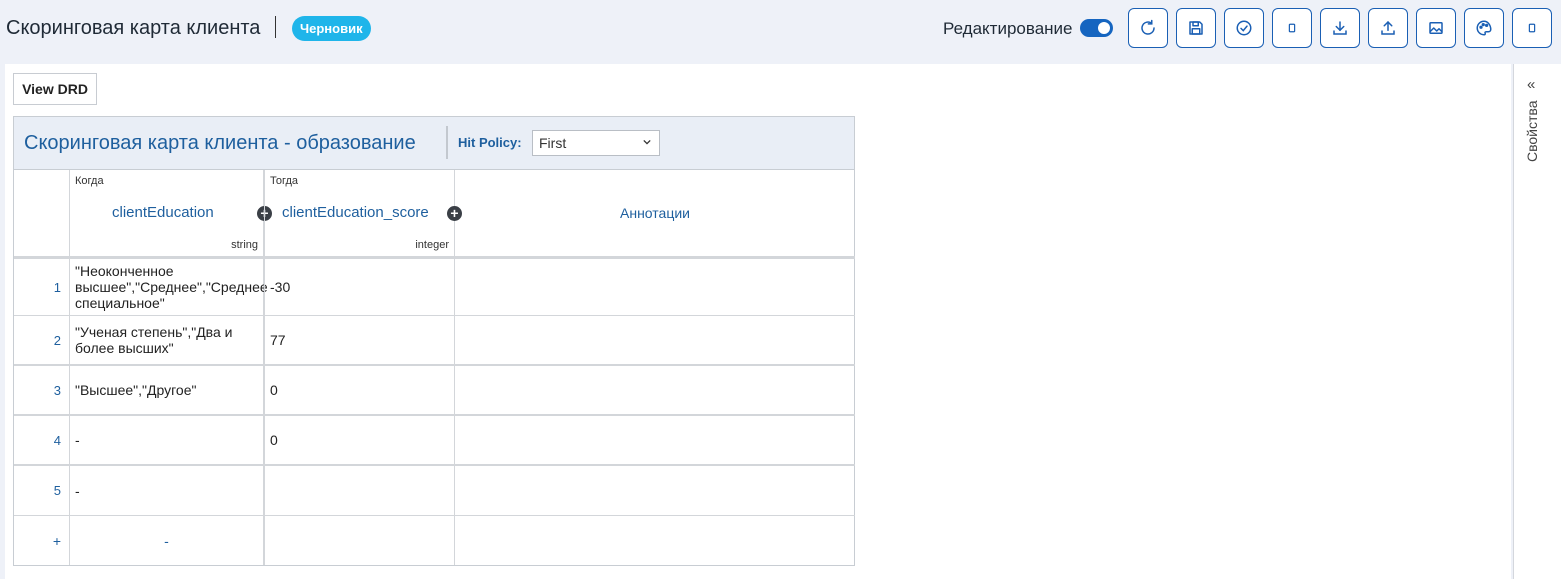 The width and height of the screenshot is (1561, 579). I want to click on theme-button, so click(1484, 28).